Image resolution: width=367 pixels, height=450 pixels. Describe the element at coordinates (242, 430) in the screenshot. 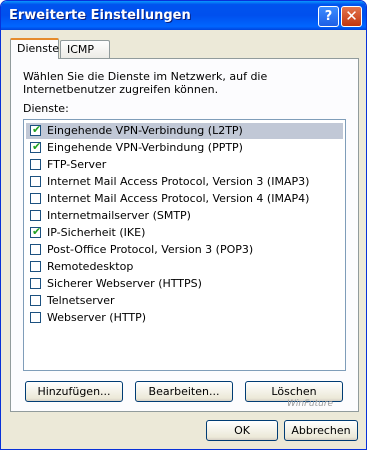

I see `ok-button: OK` at that location.